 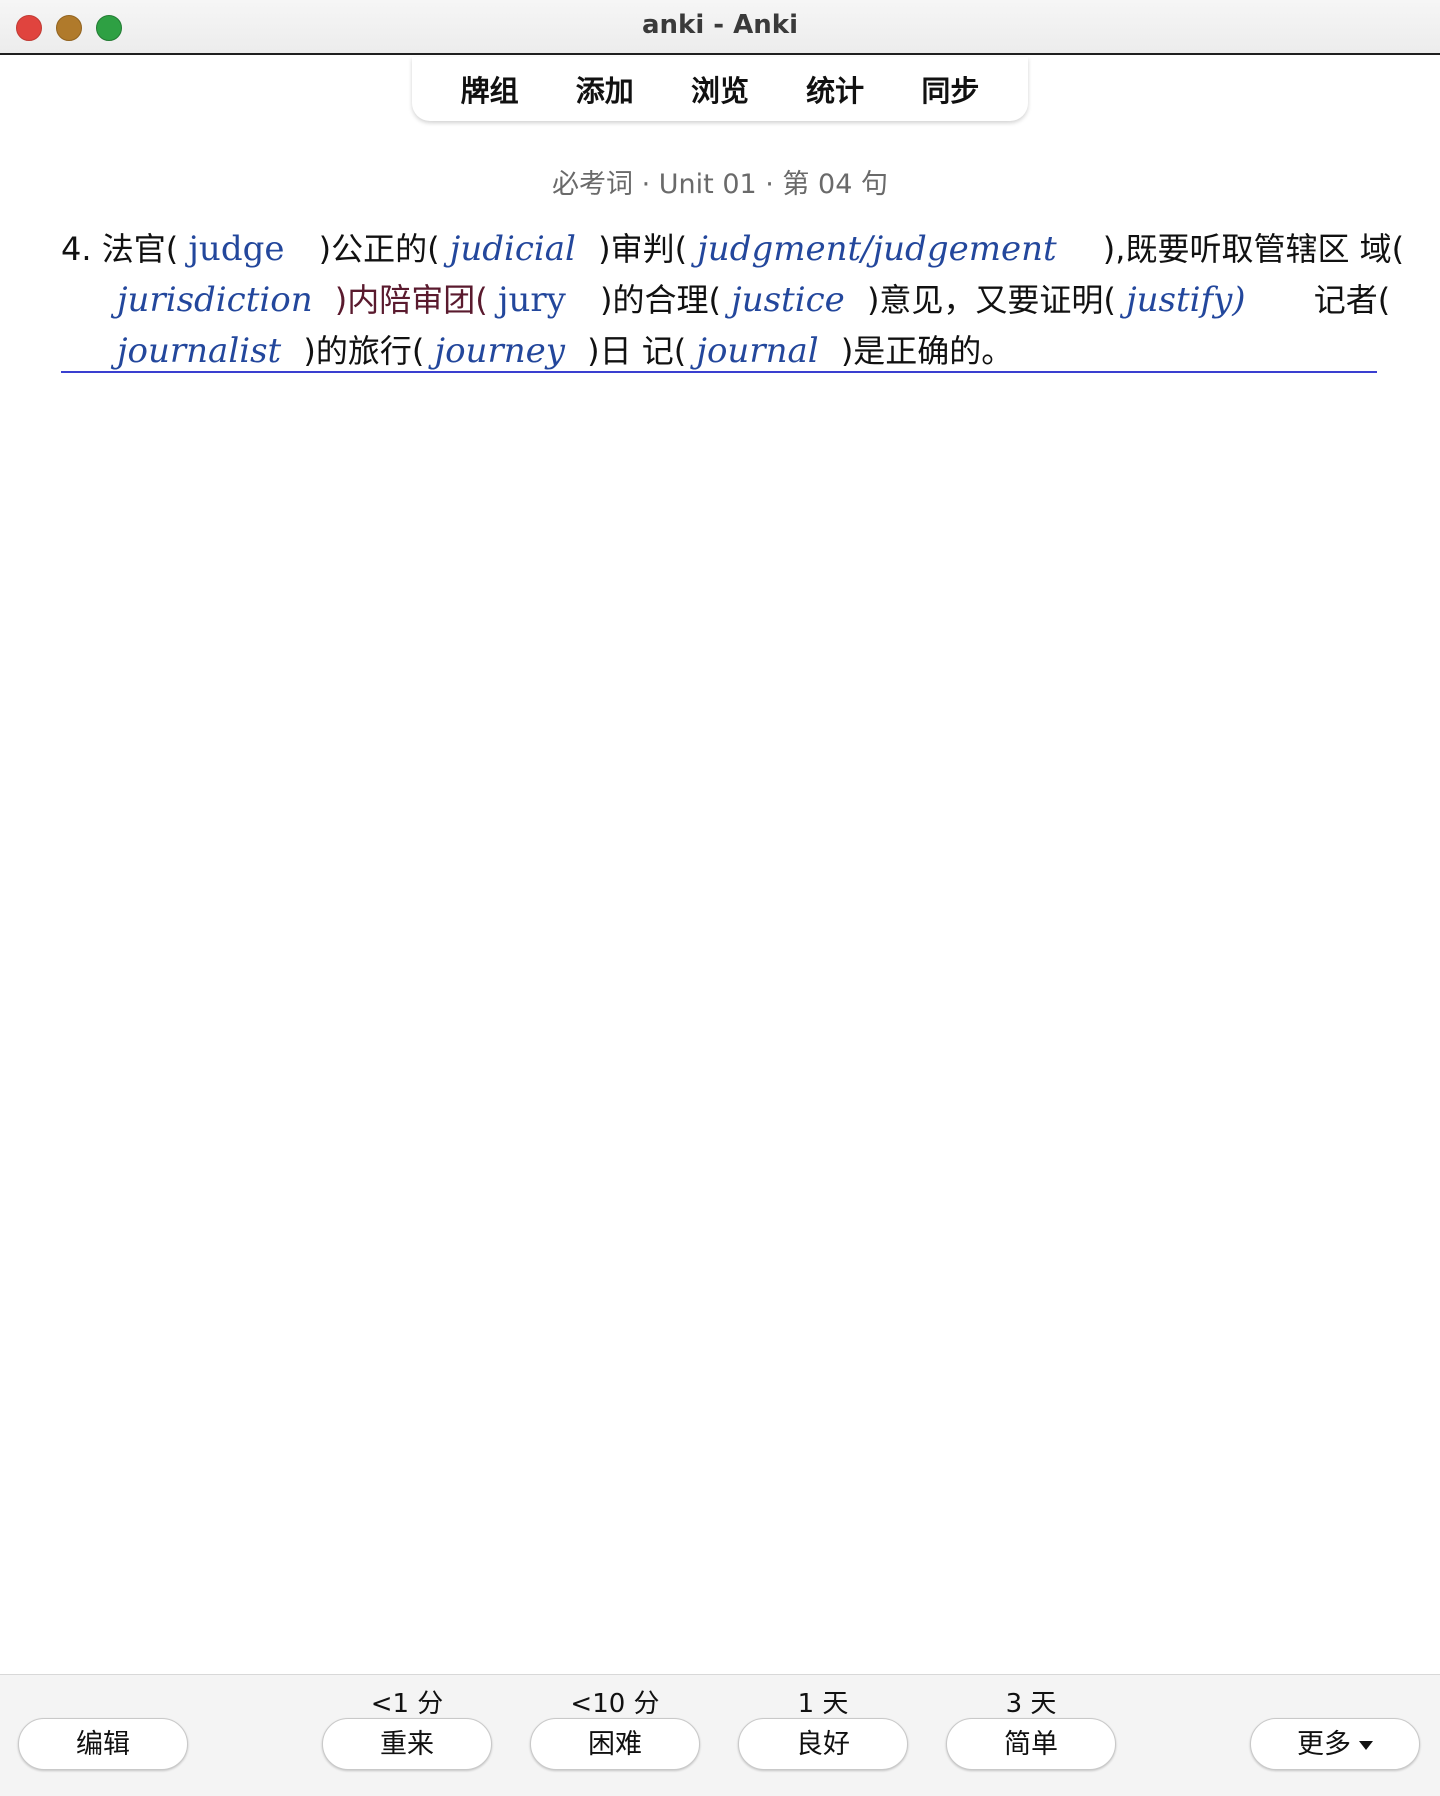 I want to click on edit-button: 编辑, so click(x=103, y=1744).